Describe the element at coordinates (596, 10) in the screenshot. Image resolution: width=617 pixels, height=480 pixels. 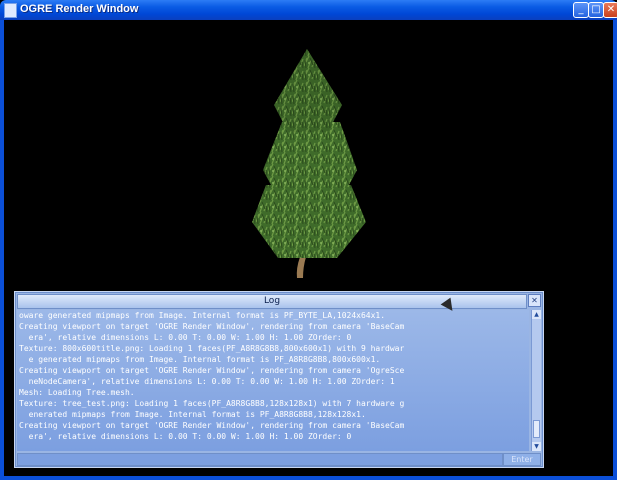
I see `maximize-button: □` at that location.